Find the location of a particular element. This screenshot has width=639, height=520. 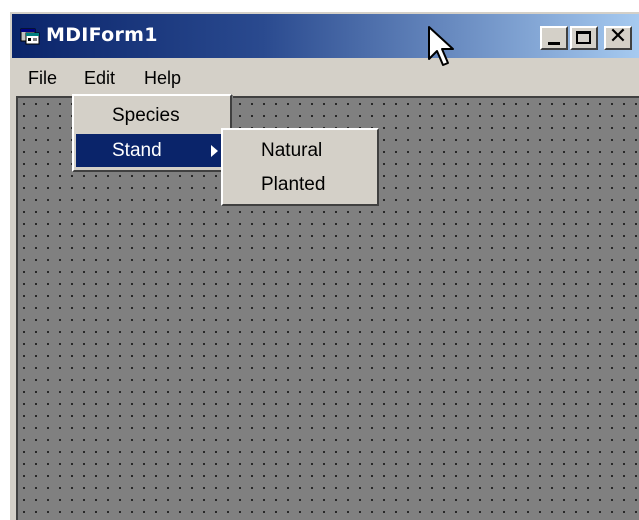

title-bar: MDIForm1 ✕ is located at coordinates (325, 36).